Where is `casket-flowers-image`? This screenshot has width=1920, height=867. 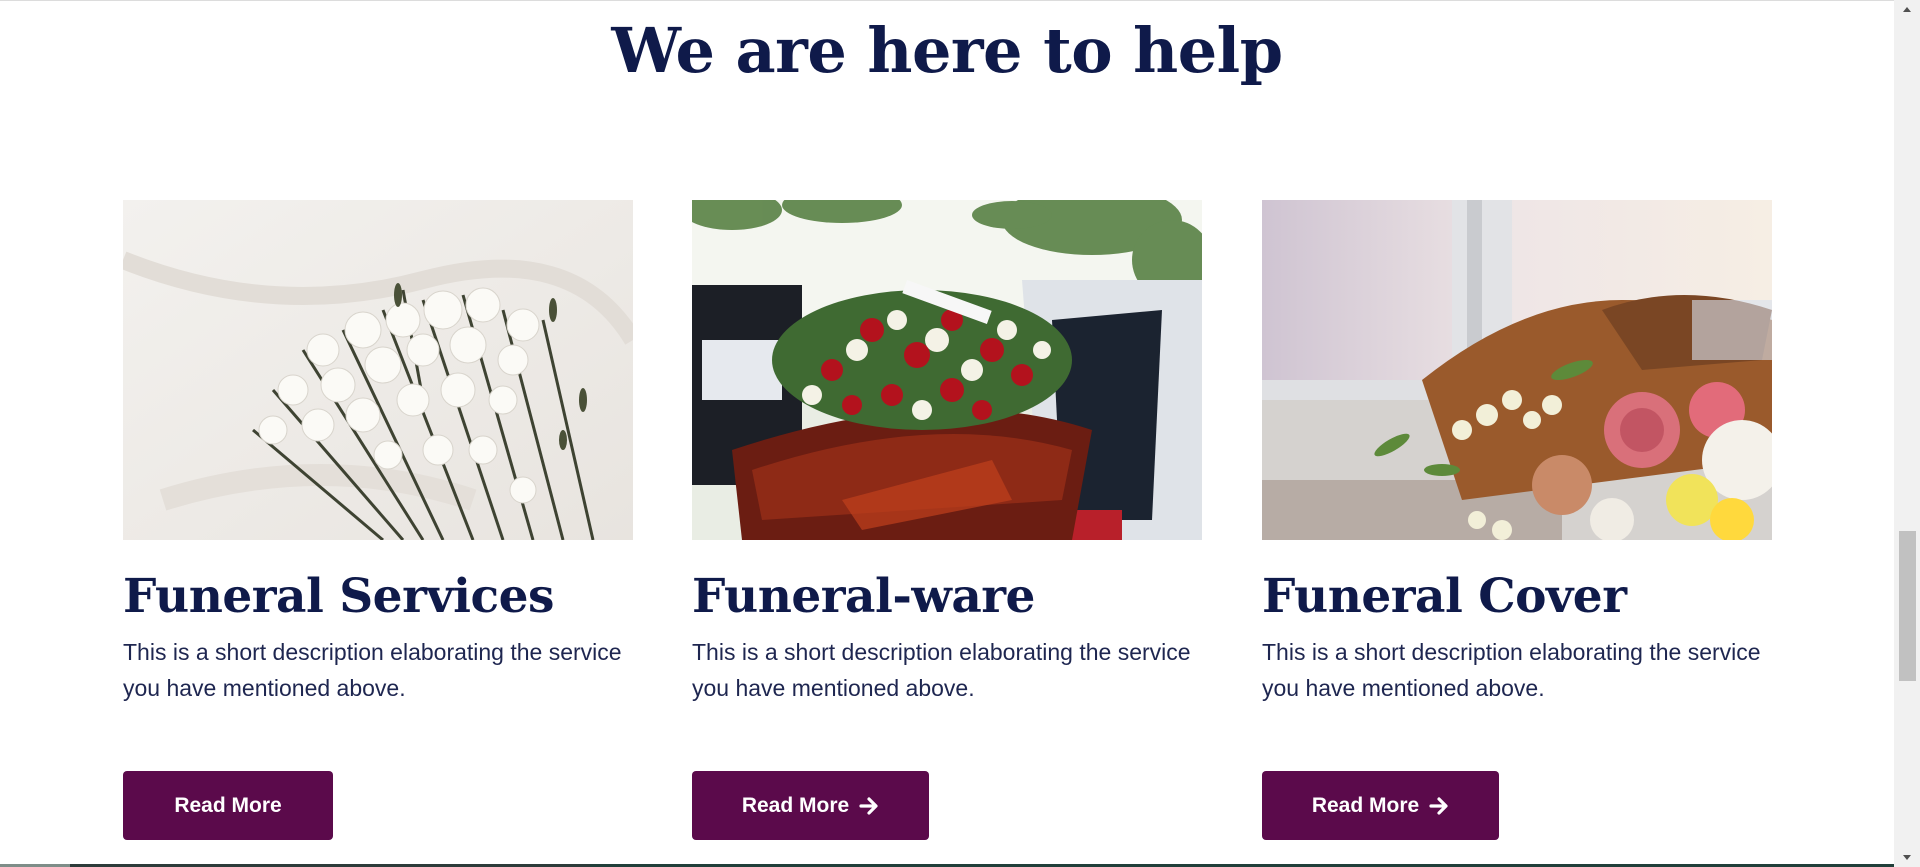 casket-flowers-image is located at coordinates (947, 370).